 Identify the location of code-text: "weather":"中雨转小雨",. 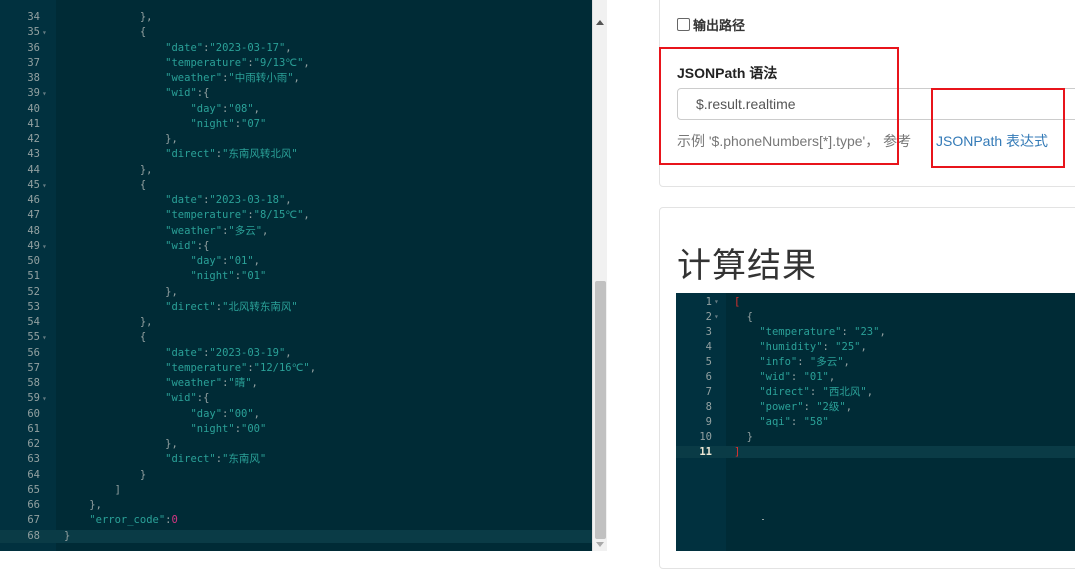
(232, 78).